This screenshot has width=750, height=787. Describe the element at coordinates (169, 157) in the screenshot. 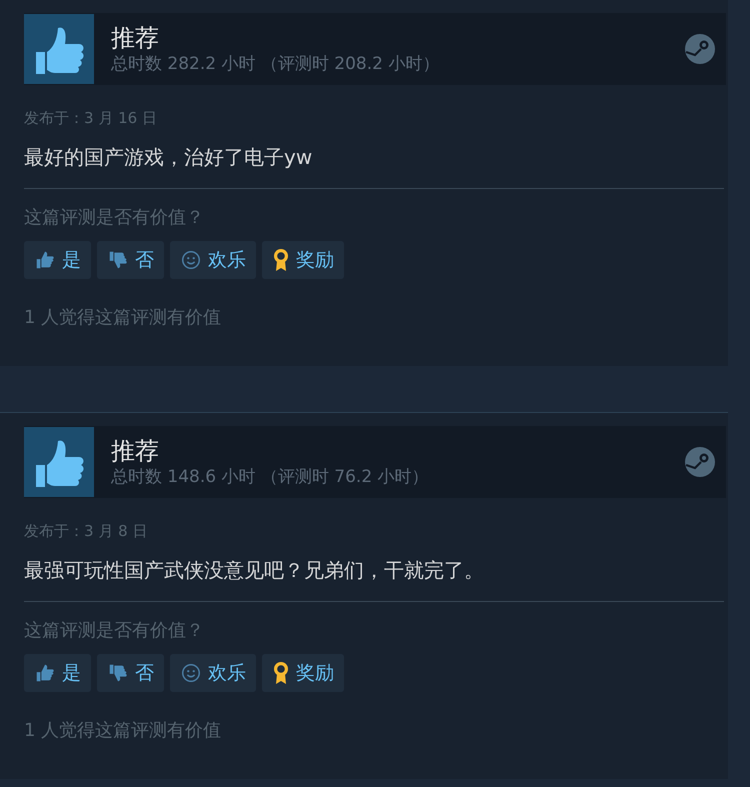

I see `review-text: 最好的国产游戏，治好了电子yw` at that location.